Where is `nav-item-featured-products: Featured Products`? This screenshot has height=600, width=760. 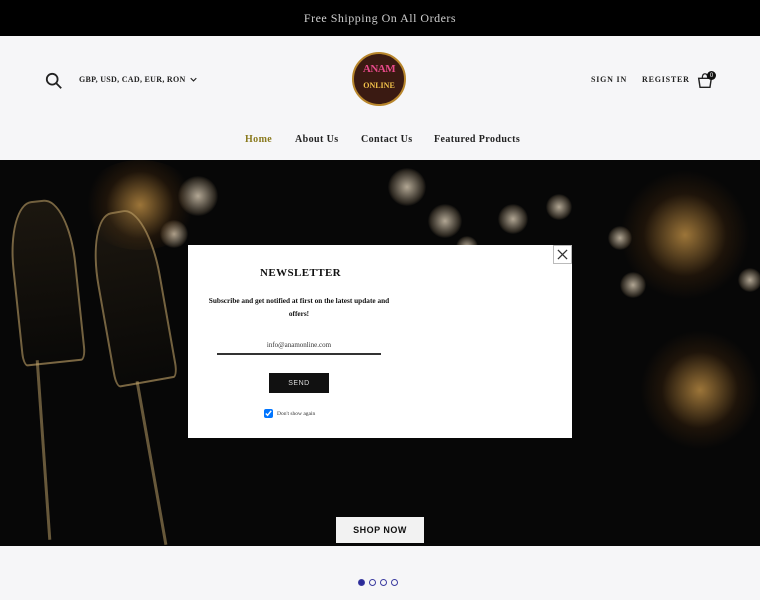 nav-item-featured-products: Featured Products is located at coordinates (477, 139).